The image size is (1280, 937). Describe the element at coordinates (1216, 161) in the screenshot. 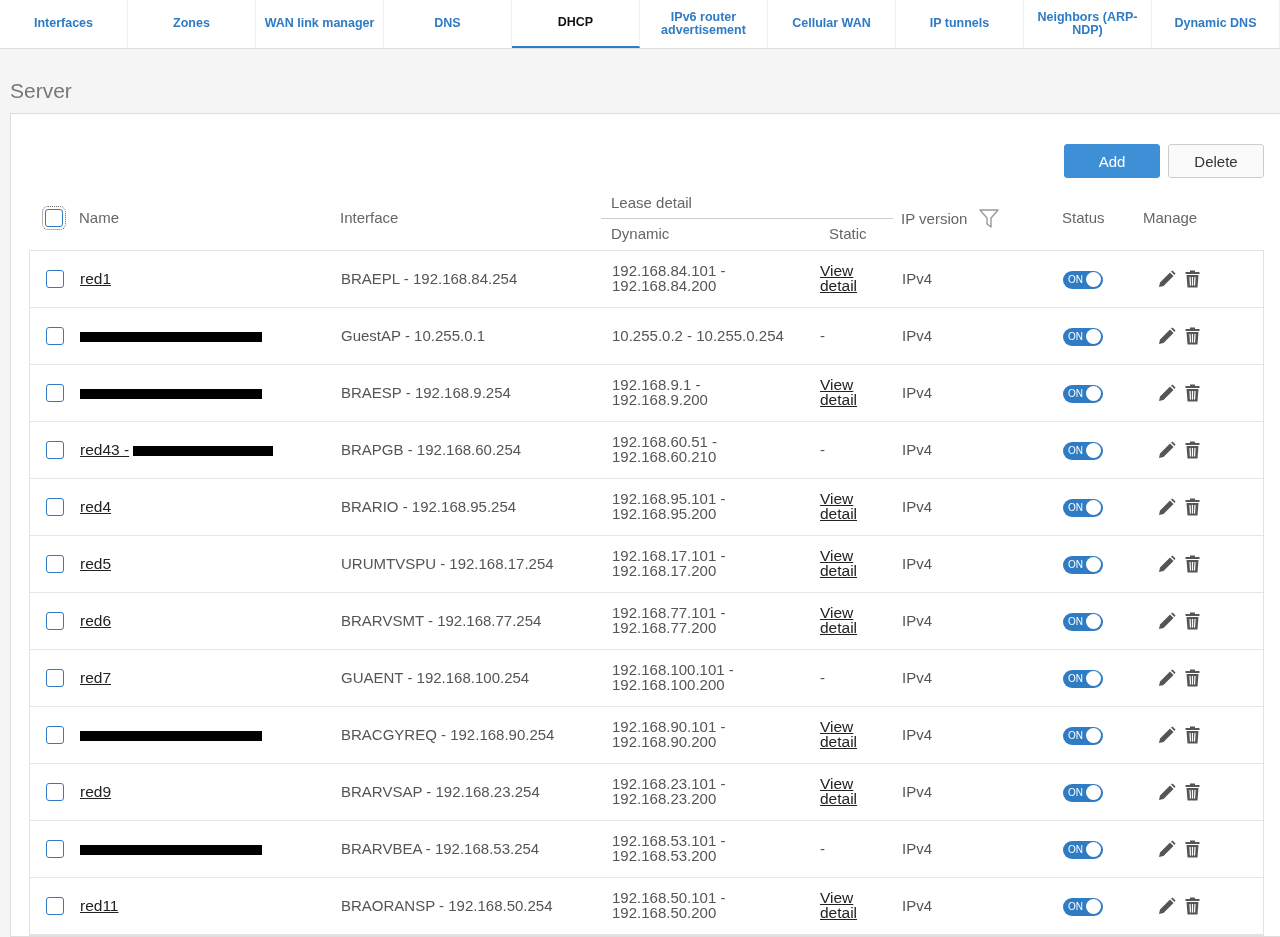

I see `delete-button: Delete` at that location.